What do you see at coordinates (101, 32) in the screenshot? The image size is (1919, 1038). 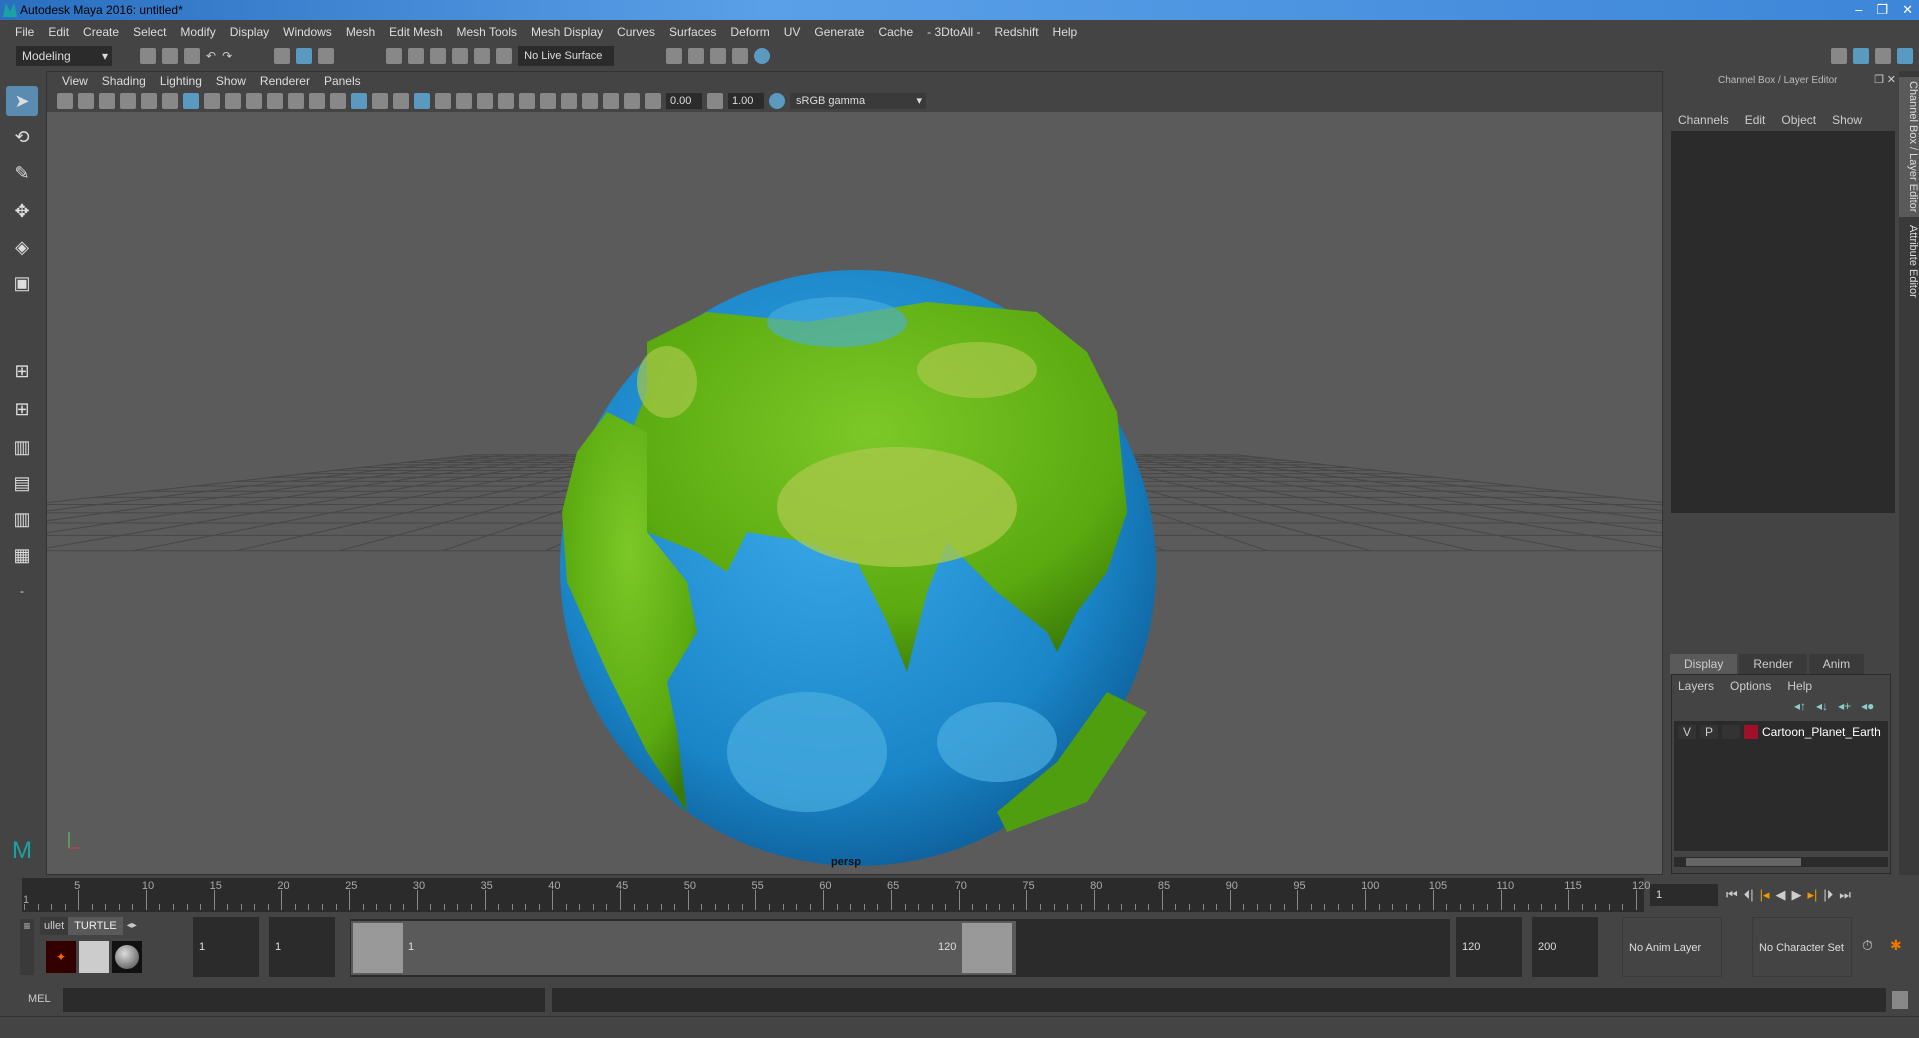 I see `menu-create: Create` at bounding box center [101, 32].